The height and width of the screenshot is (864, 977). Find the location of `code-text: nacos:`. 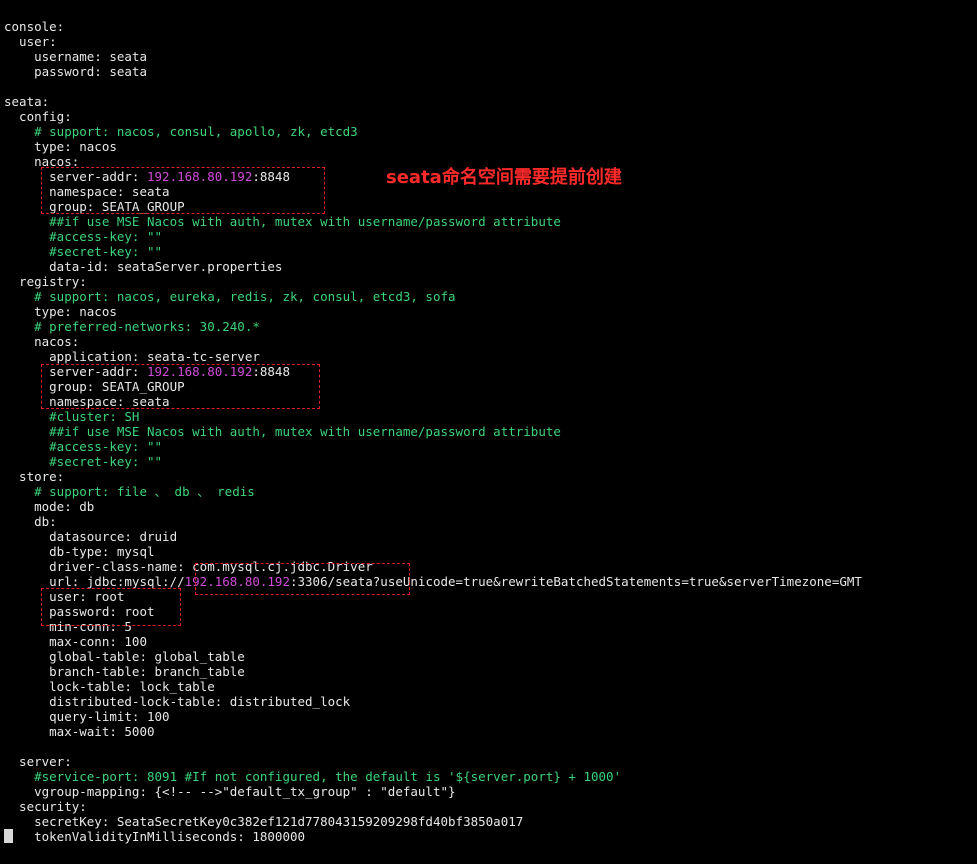

code-text: nacos: is located at coordinates (42, 341).